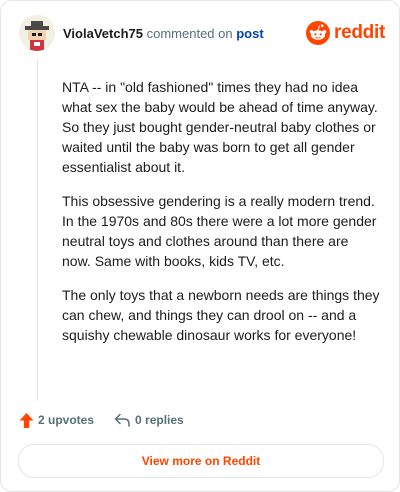 The image size is (400, 492). I want to click on thread-line, so click(37, 230).